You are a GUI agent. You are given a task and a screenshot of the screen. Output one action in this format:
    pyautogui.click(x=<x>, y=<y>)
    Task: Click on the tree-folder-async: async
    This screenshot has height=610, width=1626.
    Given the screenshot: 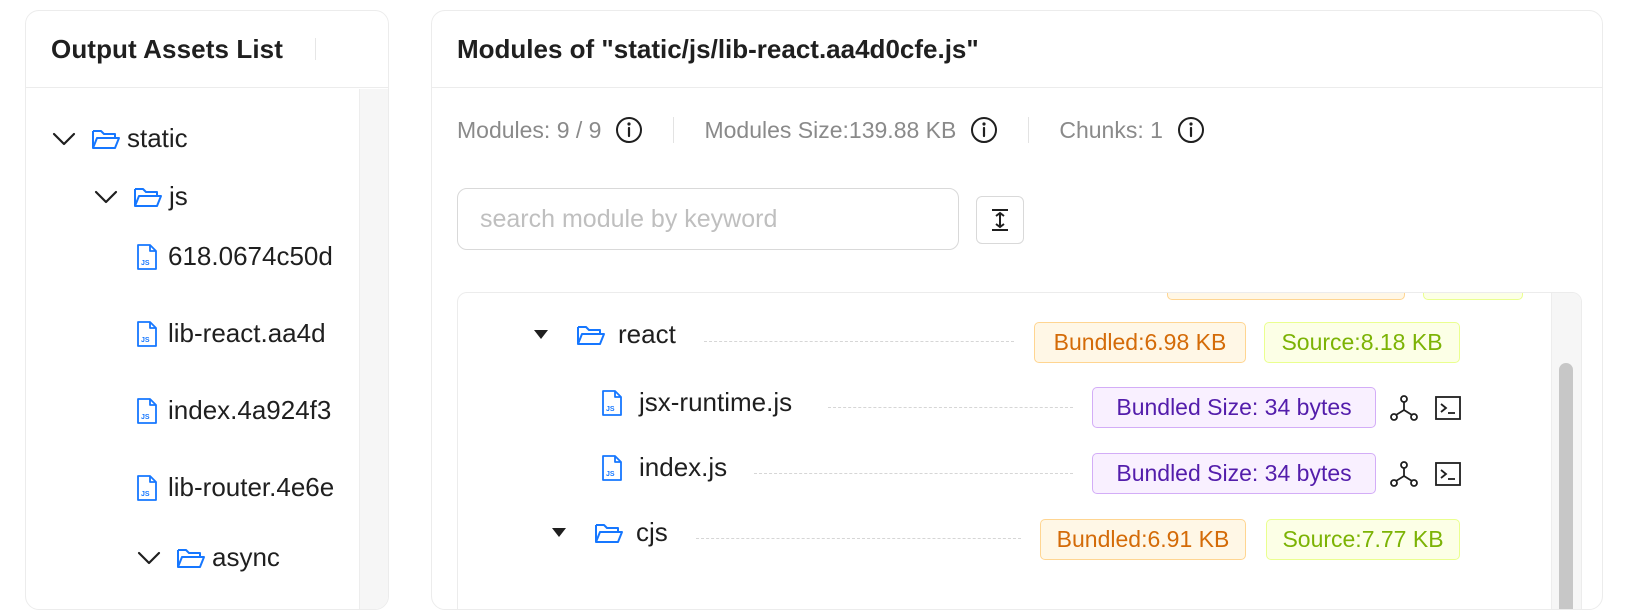 What is the action you would take?
    pyautogui.click(x=208, y=557)
    